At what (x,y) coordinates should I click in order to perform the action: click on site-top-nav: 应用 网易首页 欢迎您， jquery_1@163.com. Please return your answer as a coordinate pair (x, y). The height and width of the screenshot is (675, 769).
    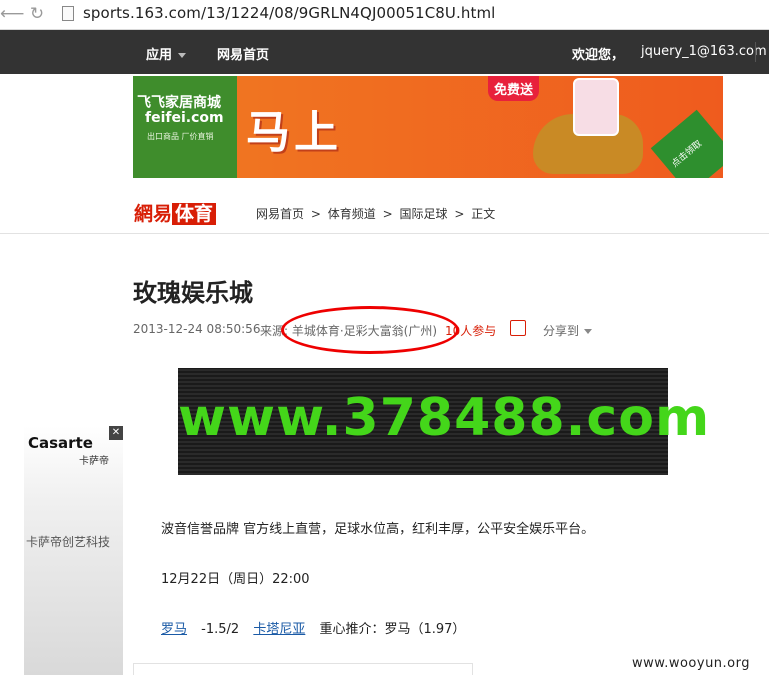
    Looking at the image, I should click on (384, 52).